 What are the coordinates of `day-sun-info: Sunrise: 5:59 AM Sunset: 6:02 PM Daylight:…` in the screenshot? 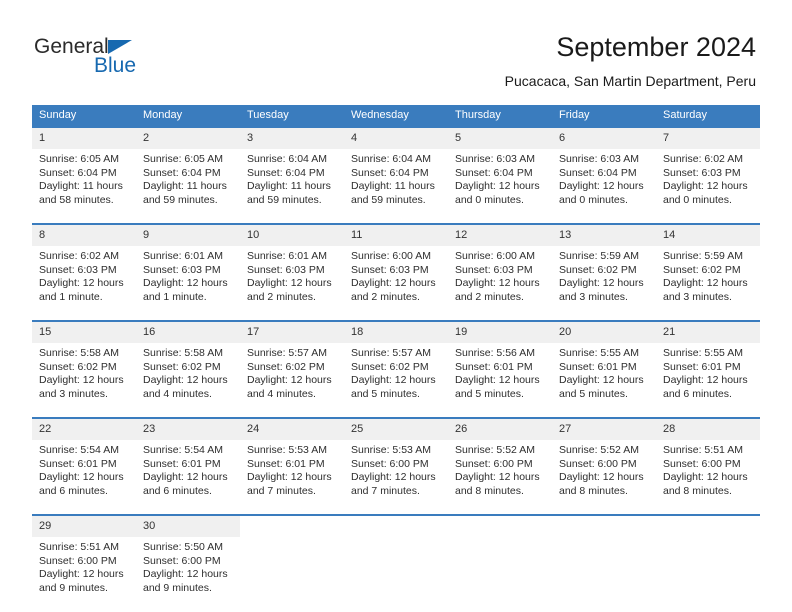 It's located at (604, 283).